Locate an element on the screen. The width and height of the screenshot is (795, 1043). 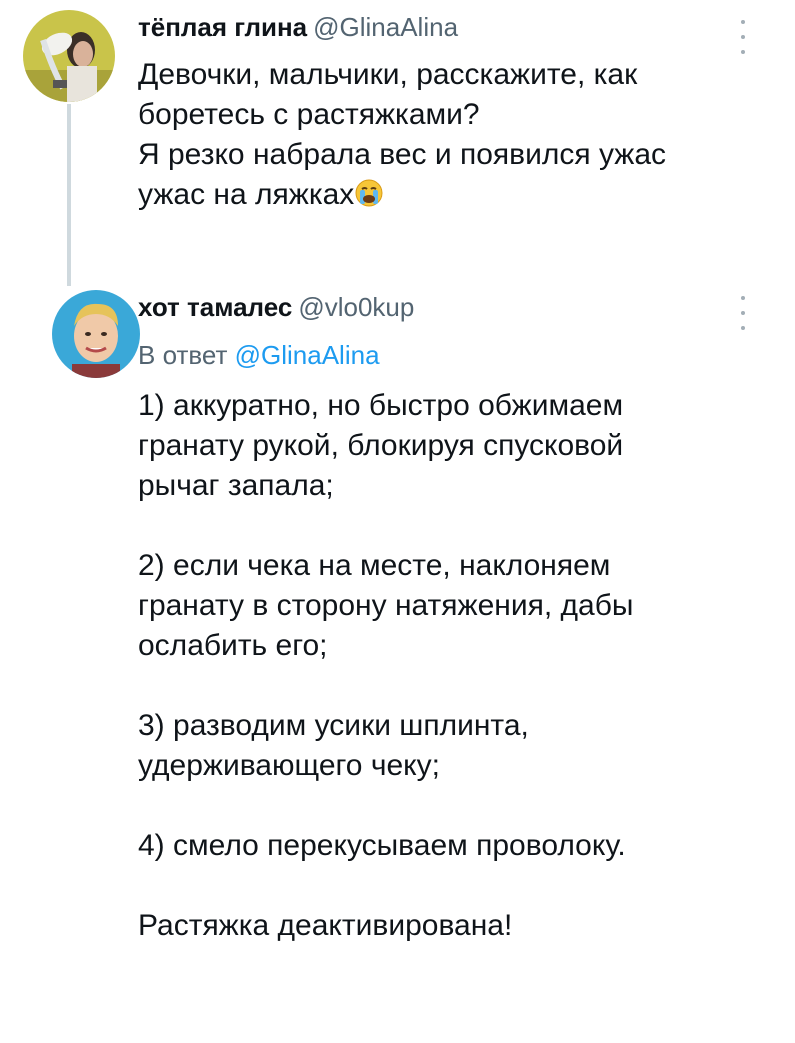
text-line: удерживающего чеку; is located at coordinates (289, 765).